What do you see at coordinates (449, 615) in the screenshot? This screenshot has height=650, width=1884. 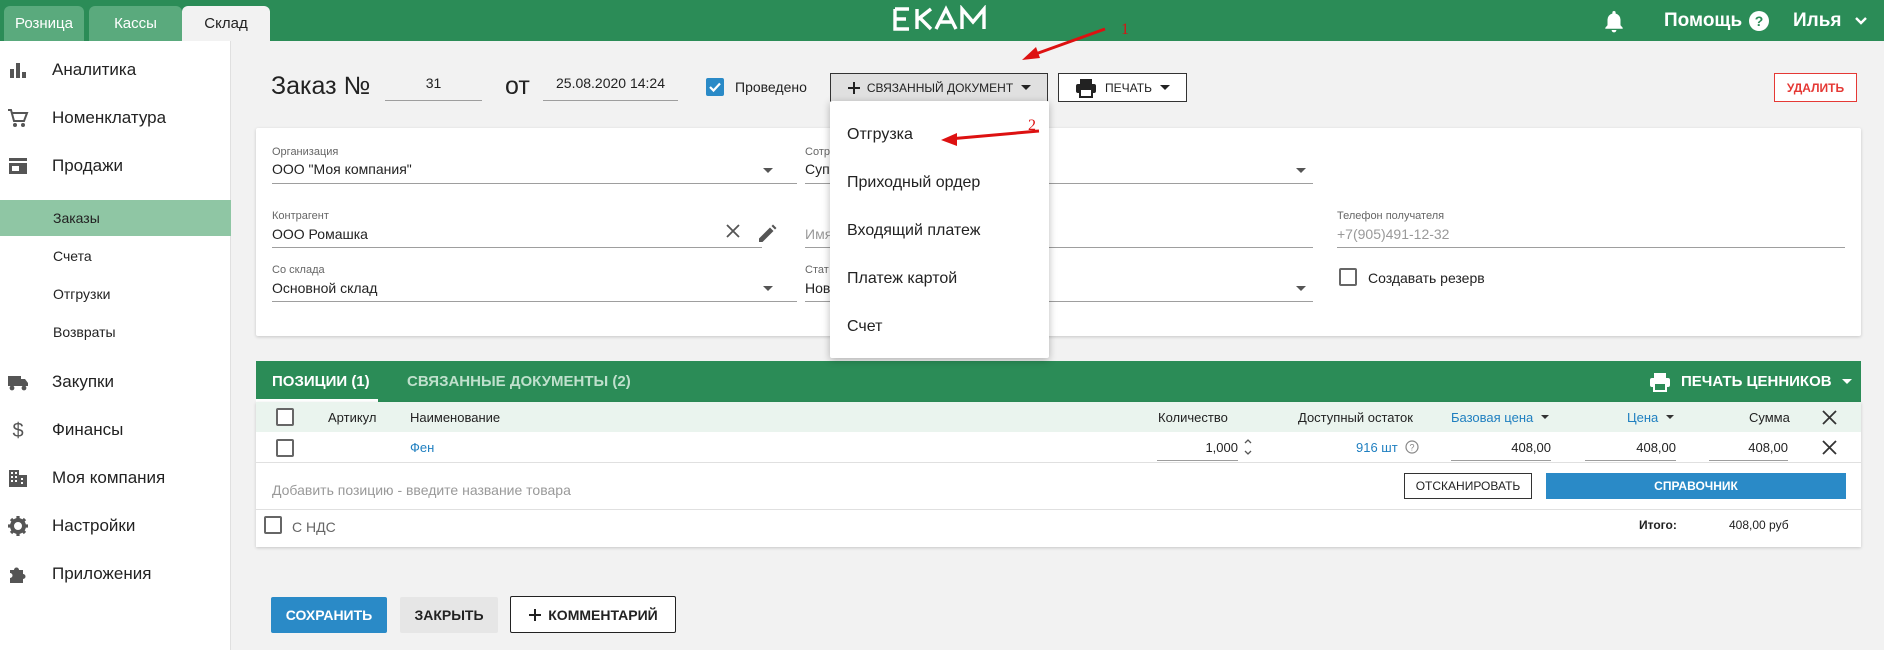 I see `close-button: ЗАКРЫТЬ` at bounding box center [449, 615].